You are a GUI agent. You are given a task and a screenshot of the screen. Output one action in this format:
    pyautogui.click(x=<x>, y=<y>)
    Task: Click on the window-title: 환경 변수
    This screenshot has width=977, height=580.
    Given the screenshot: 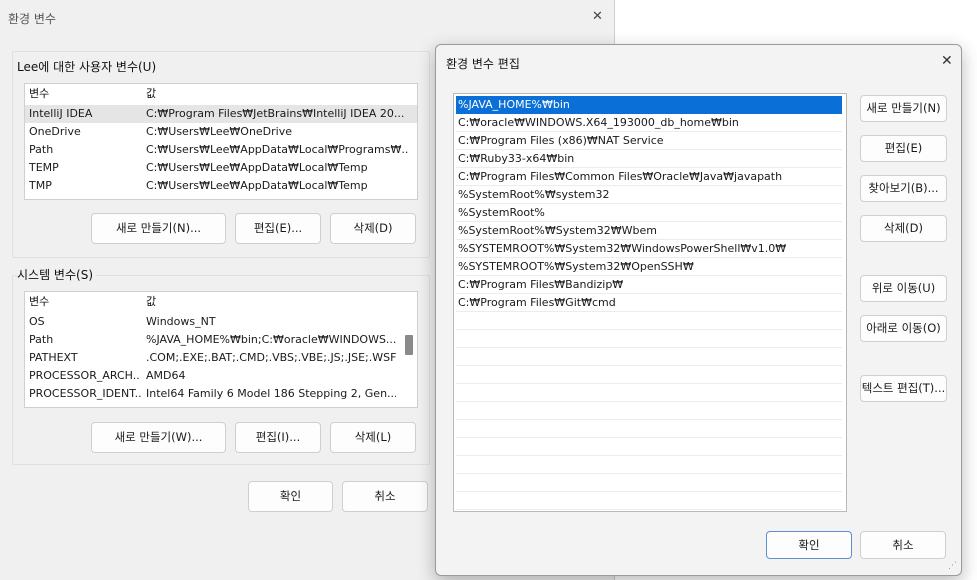 What is the action you would take?
    pyautogui.click(x=32, y=19)
    